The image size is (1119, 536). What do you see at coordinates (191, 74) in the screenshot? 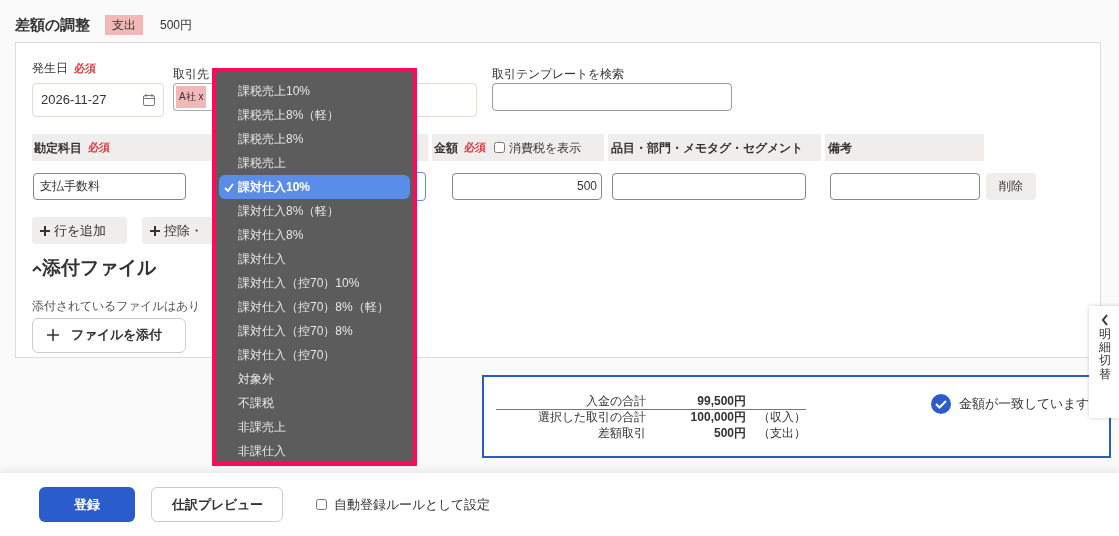
I see `field-label: 取引先` at bounding box center [191, 74].